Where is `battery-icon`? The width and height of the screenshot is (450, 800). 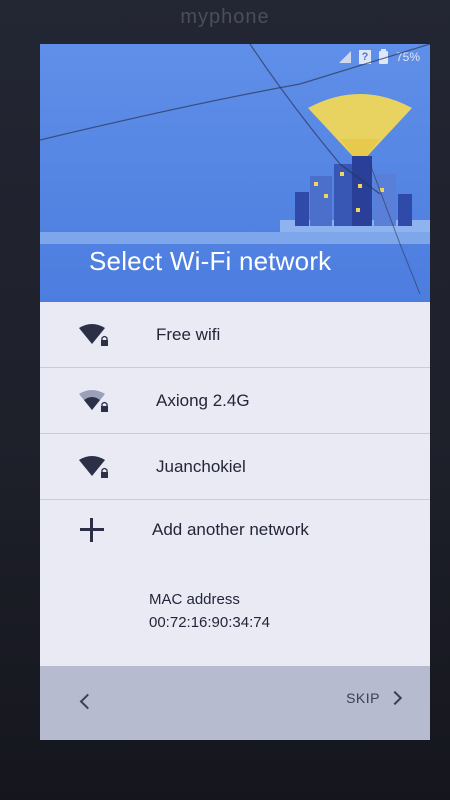 battery-icon is located at coordinates (383, 56).